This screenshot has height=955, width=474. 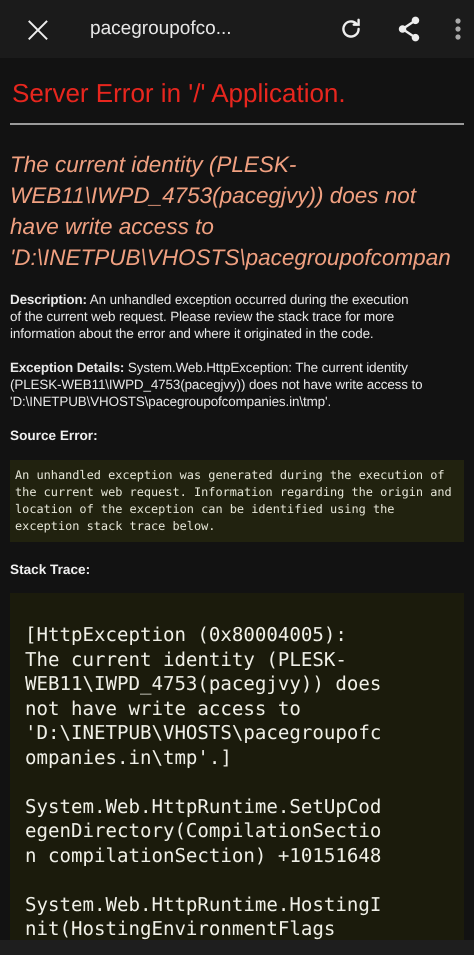 What do you see at coordinates (237, 501) in the screenshot?
I see `source-error-code: An unhandled exception was generated during the execution of the current web request. Information regarding the origin and location of the exception can be identified using the exception stack trace below.` at bounding box center [237, 501].